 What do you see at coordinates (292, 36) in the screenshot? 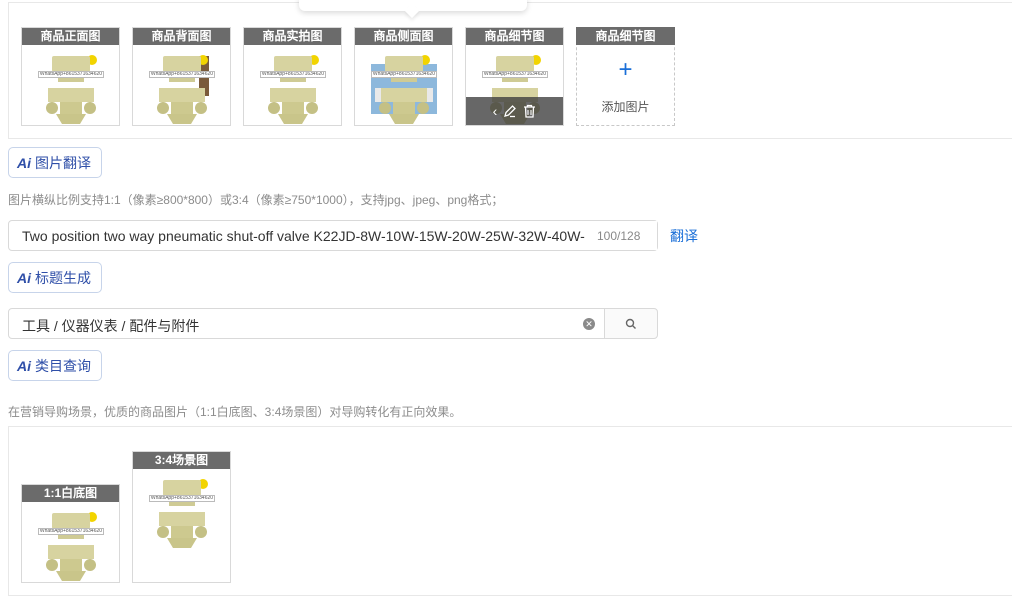
I see `image-caption: 商品实拍图` at bounding box center [292, 36].